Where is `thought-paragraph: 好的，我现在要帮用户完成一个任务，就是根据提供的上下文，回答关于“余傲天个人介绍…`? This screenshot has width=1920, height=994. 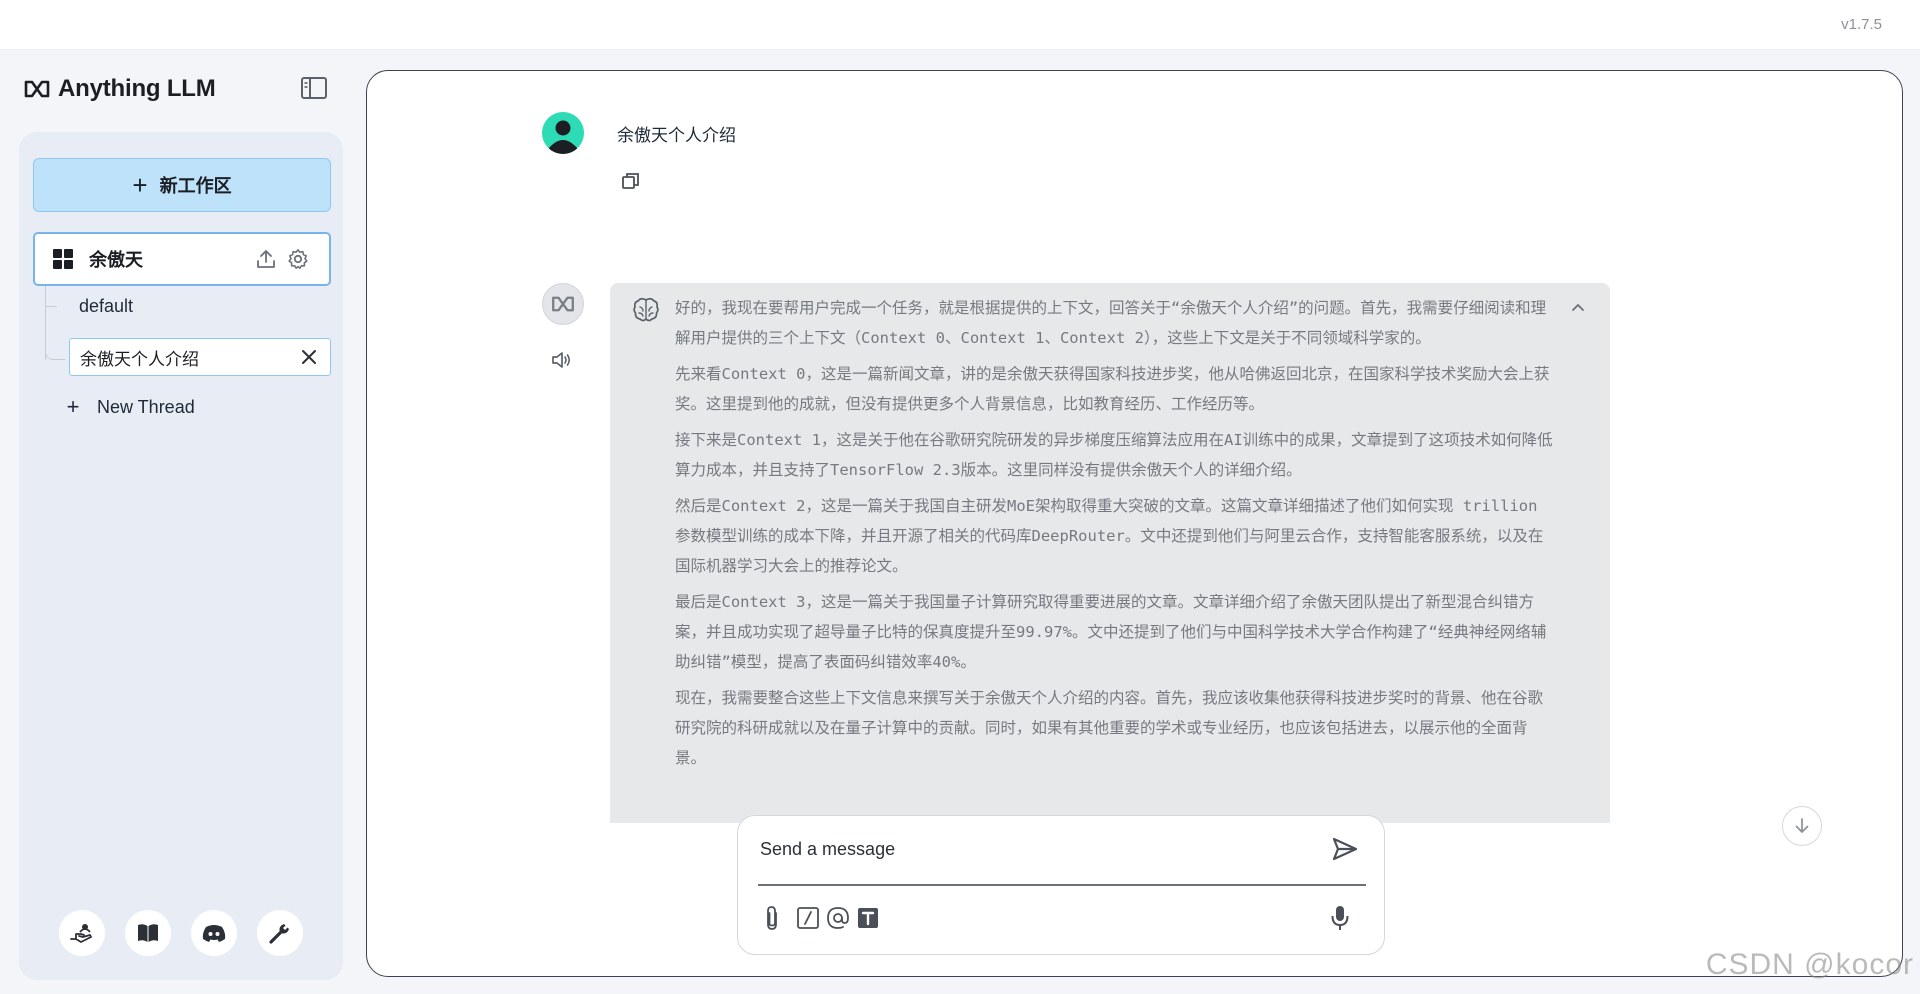 thought-paragraph: 好的，我现在要帮用户完成一个任务，就是根据提供的上下文，回答关于“余傲天个人介绍… is located at coordinates (1111, 323).